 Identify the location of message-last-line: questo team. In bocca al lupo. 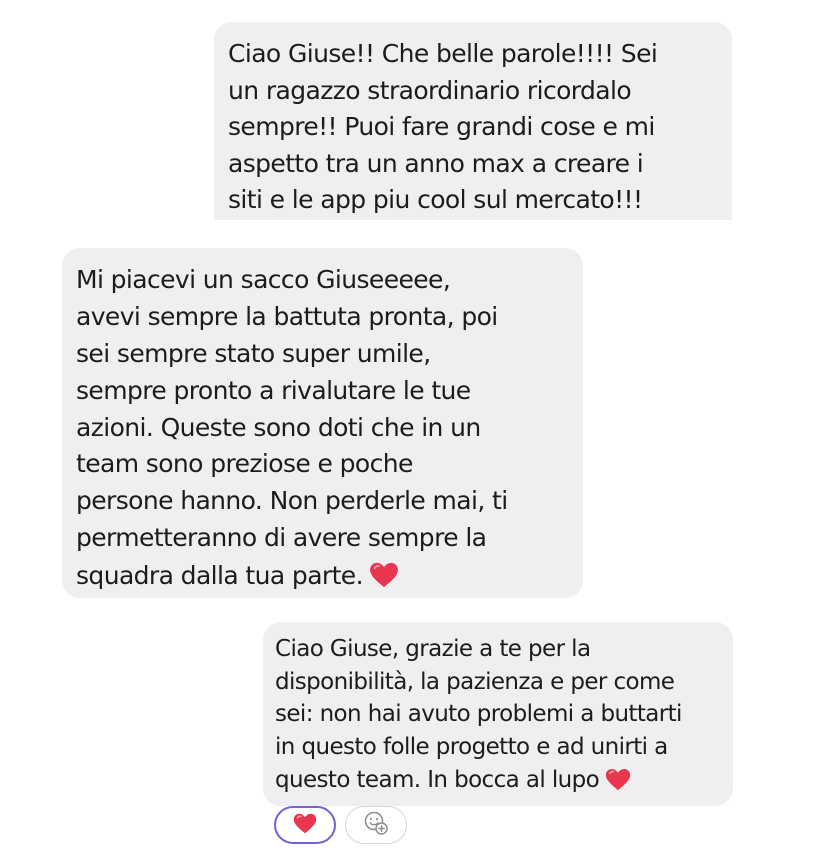
(504, 784).